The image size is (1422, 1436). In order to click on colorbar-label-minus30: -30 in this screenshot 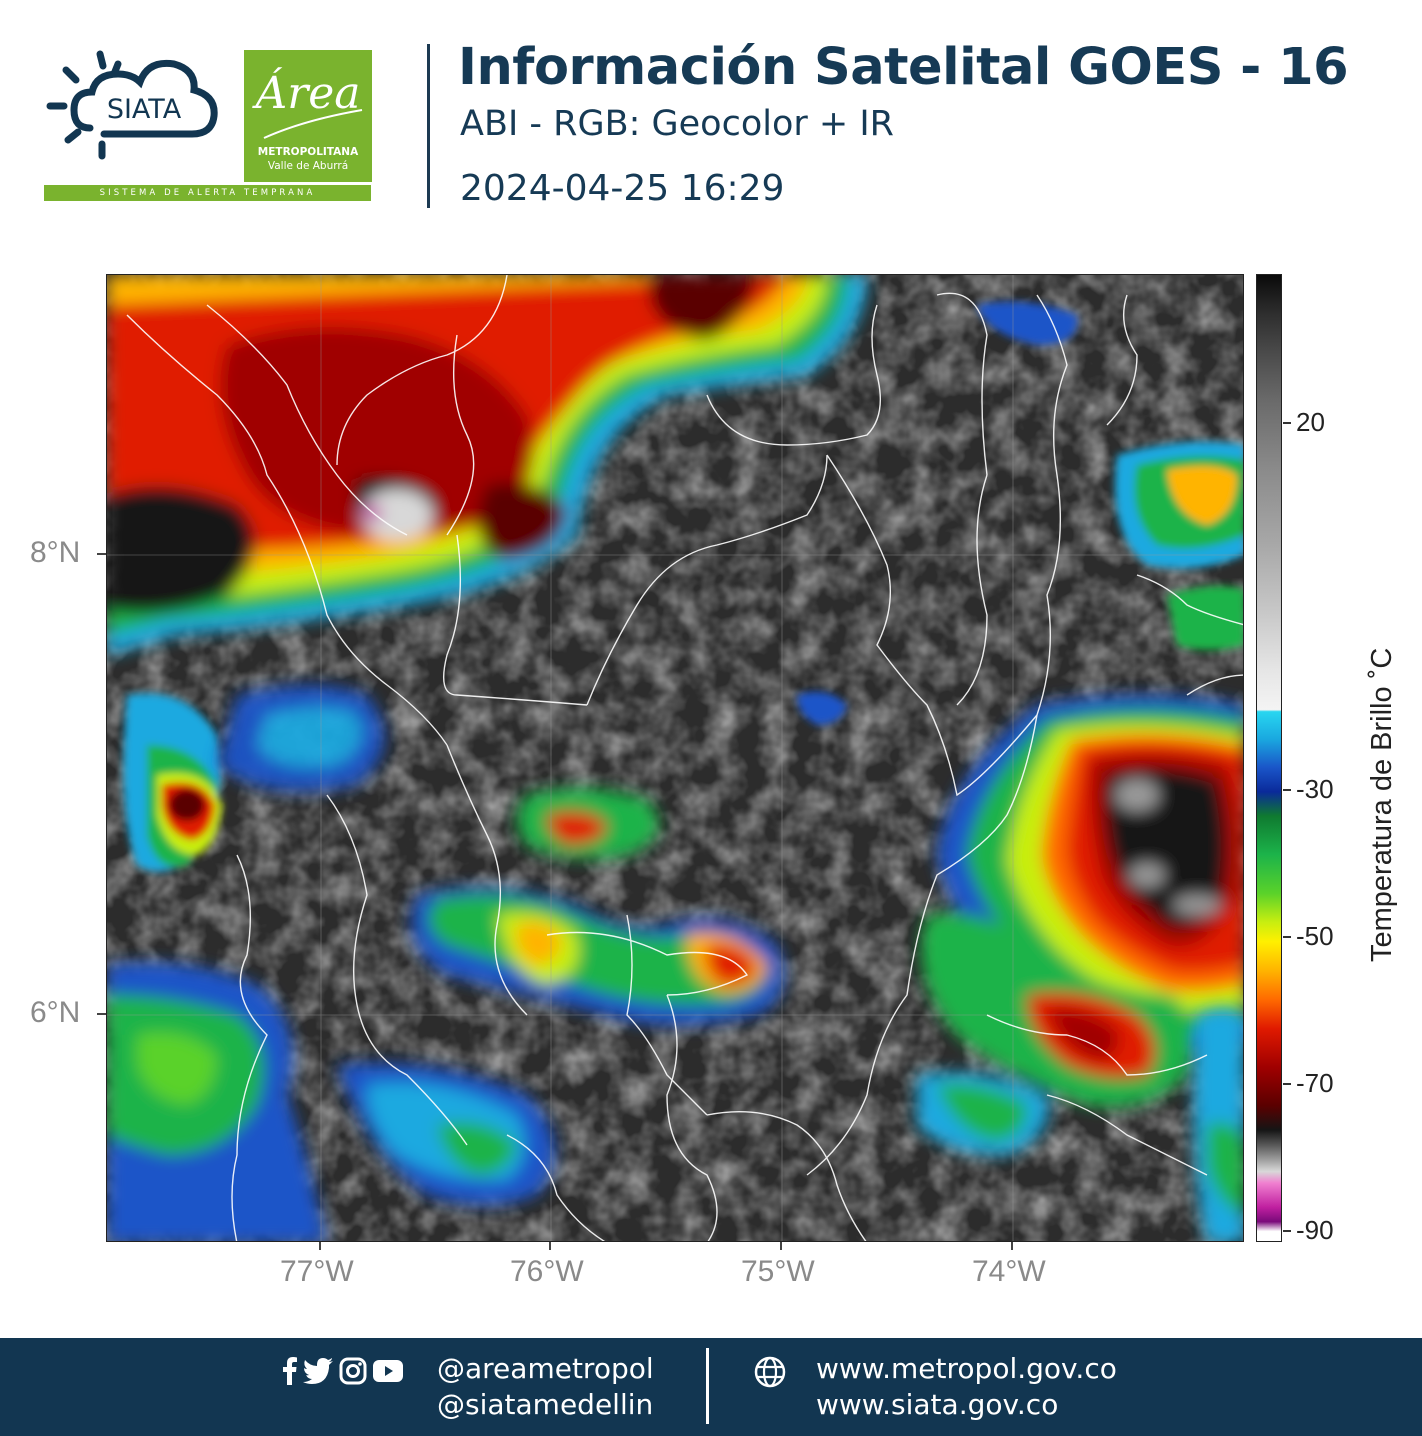, I will do `click(1315, 789)`.